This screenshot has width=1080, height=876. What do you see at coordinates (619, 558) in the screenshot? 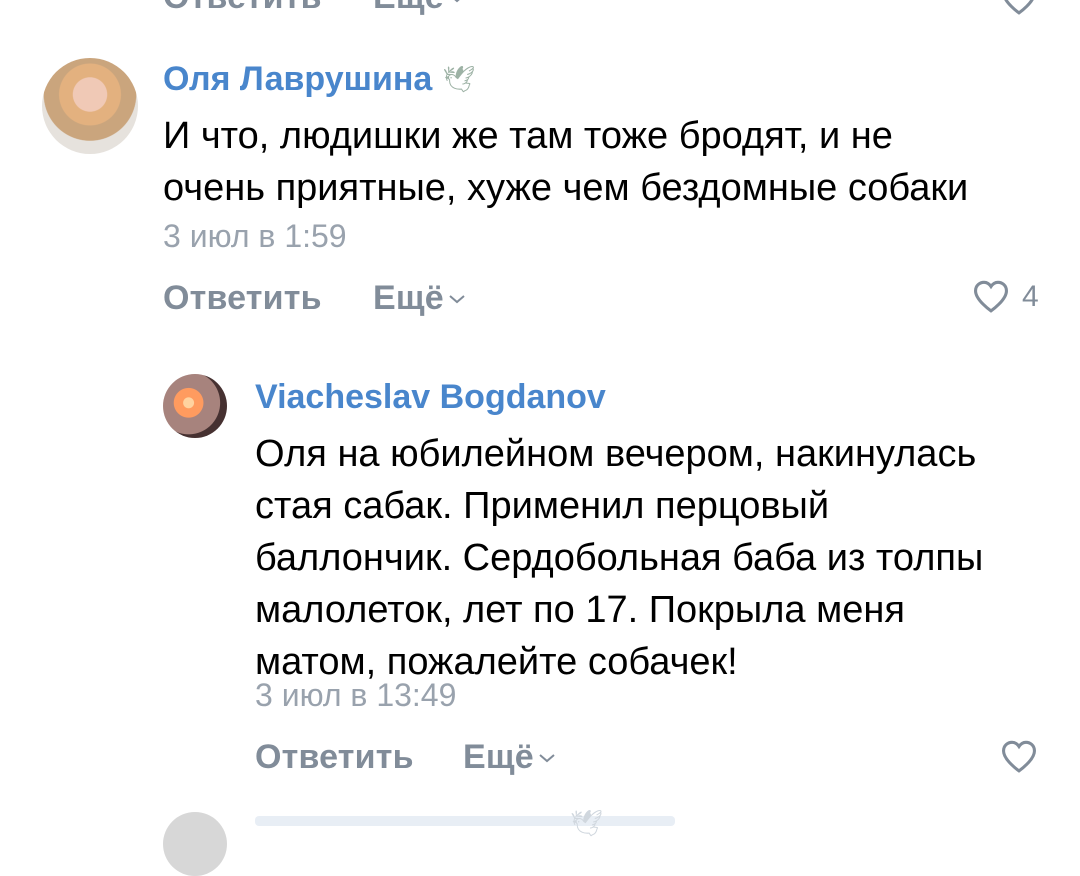
I see `comment2-text-line: баллончик. Сердобольная баба из толпы` at bounding box center [619, 558].